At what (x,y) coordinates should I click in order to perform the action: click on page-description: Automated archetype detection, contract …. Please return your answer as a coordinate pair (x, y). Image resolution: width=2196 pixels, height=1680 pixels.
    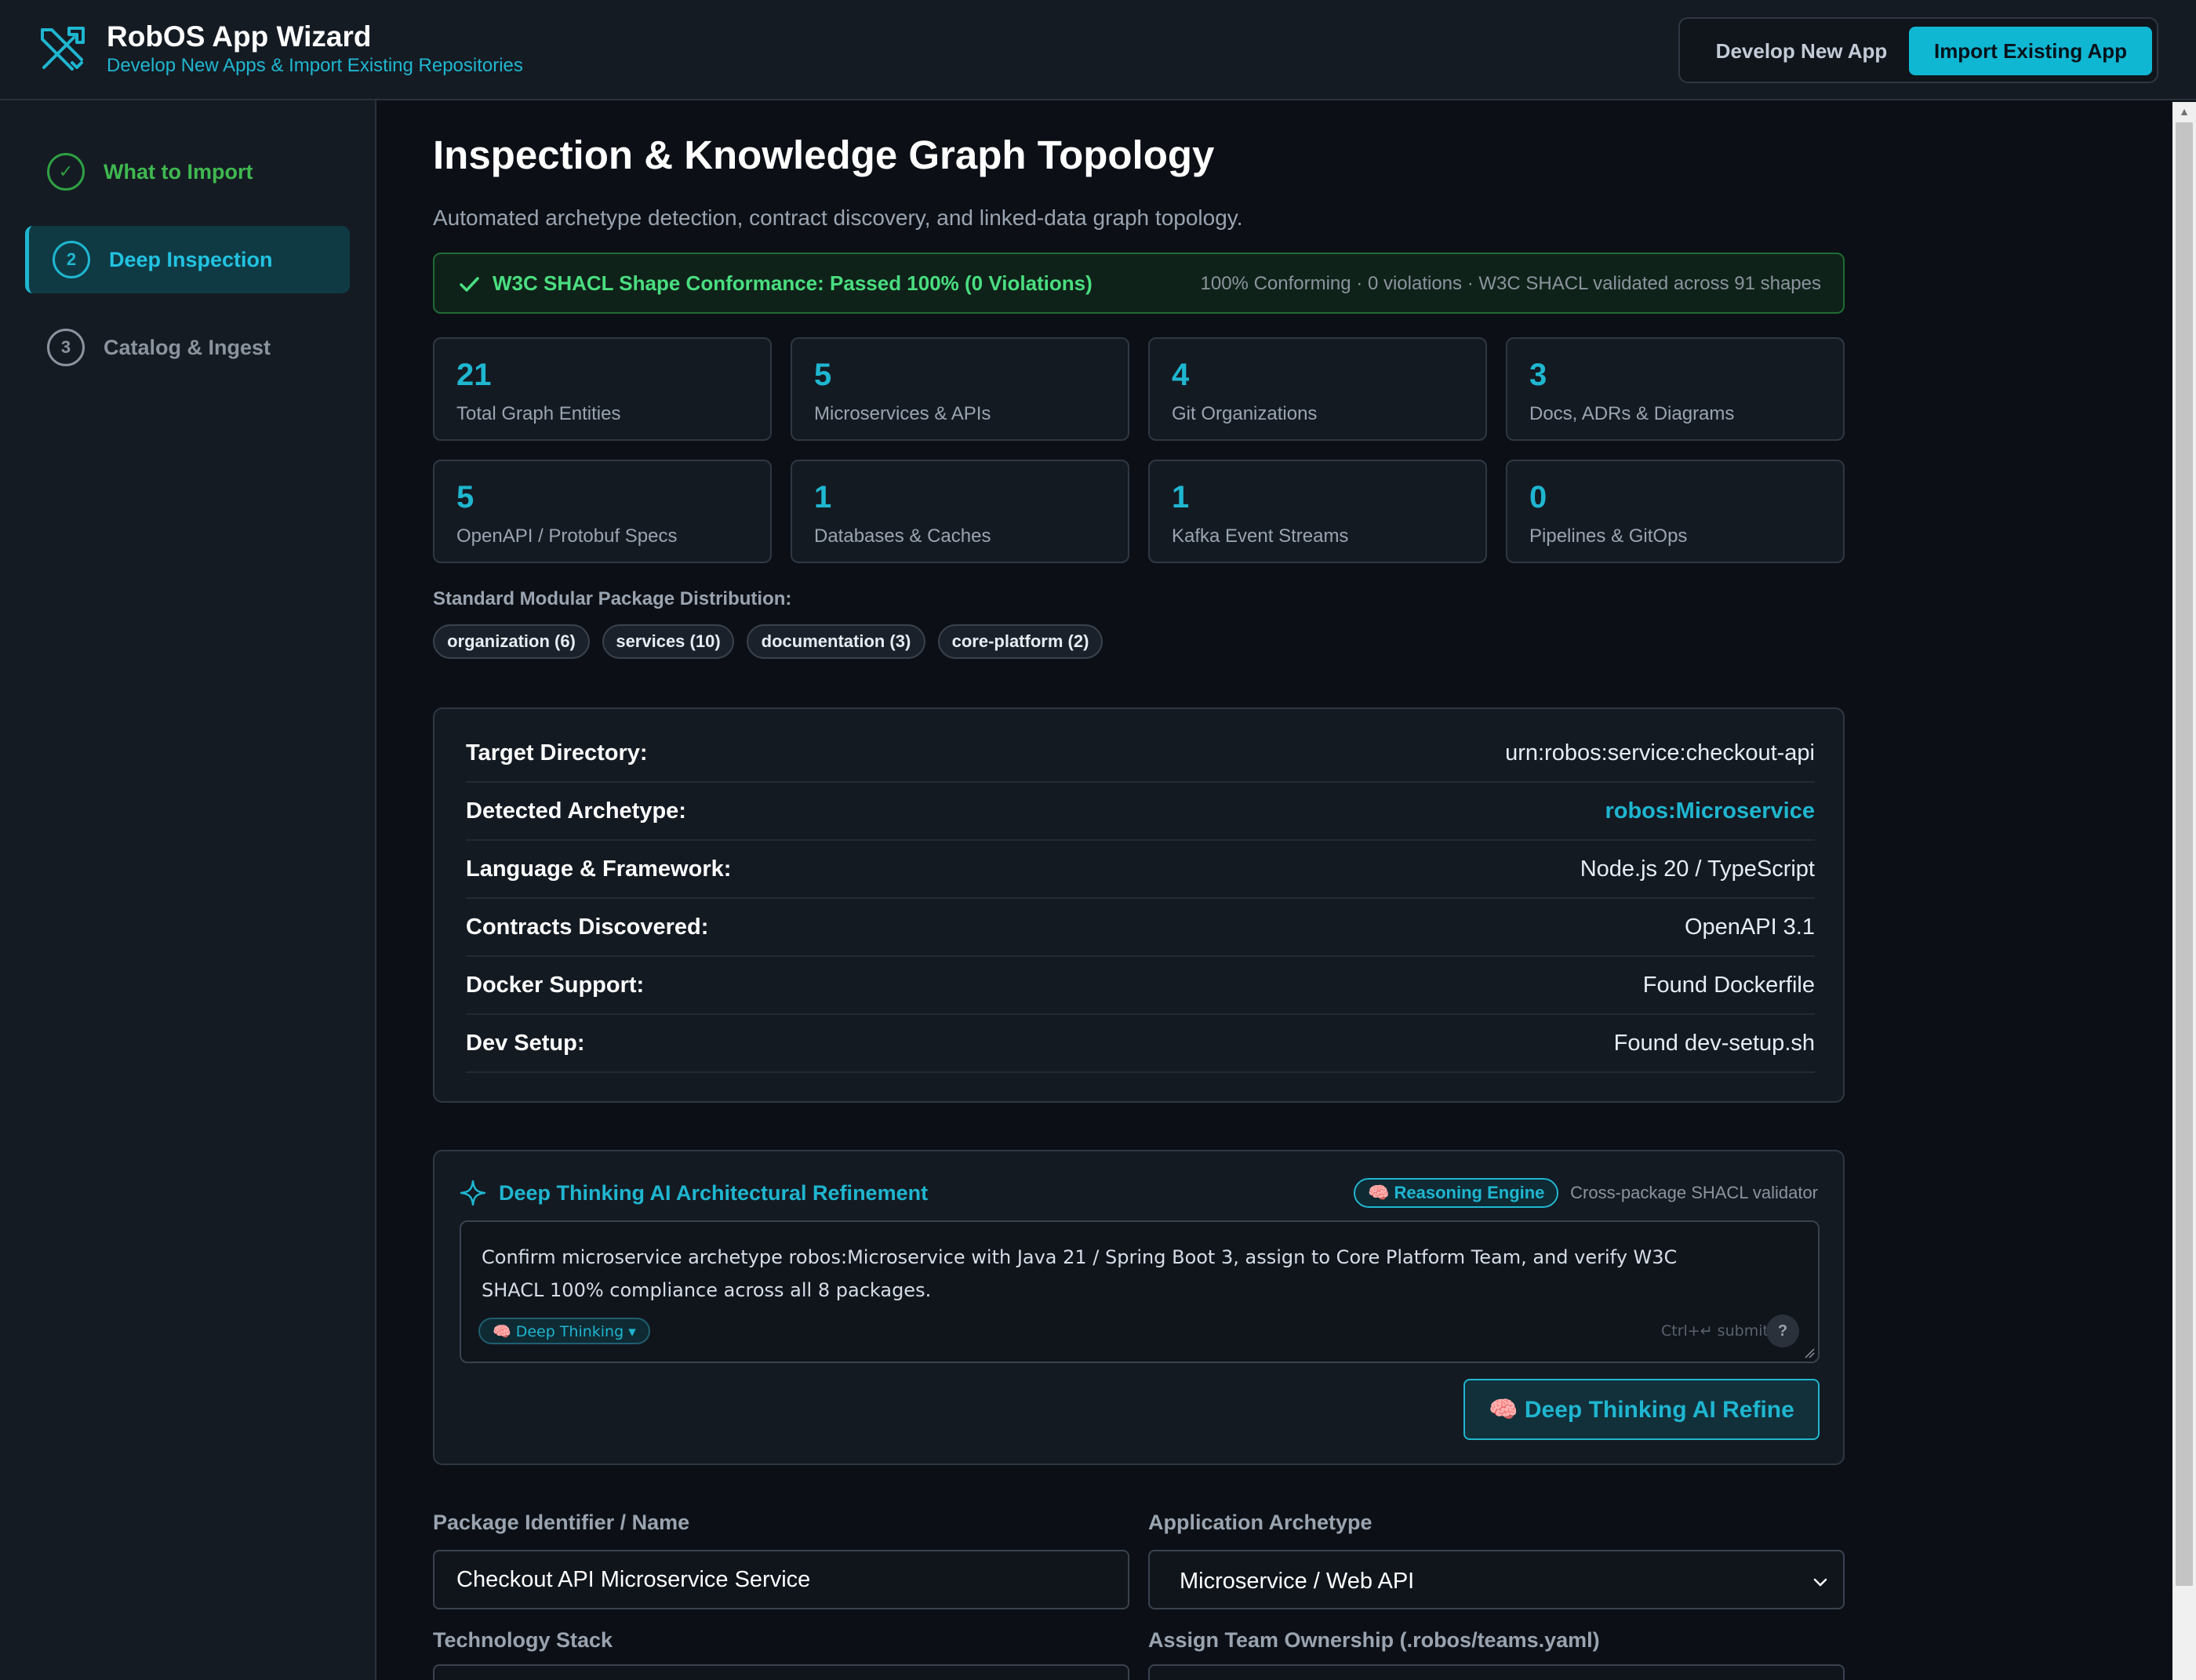
    Looking at the image, I should click on (838, 217).